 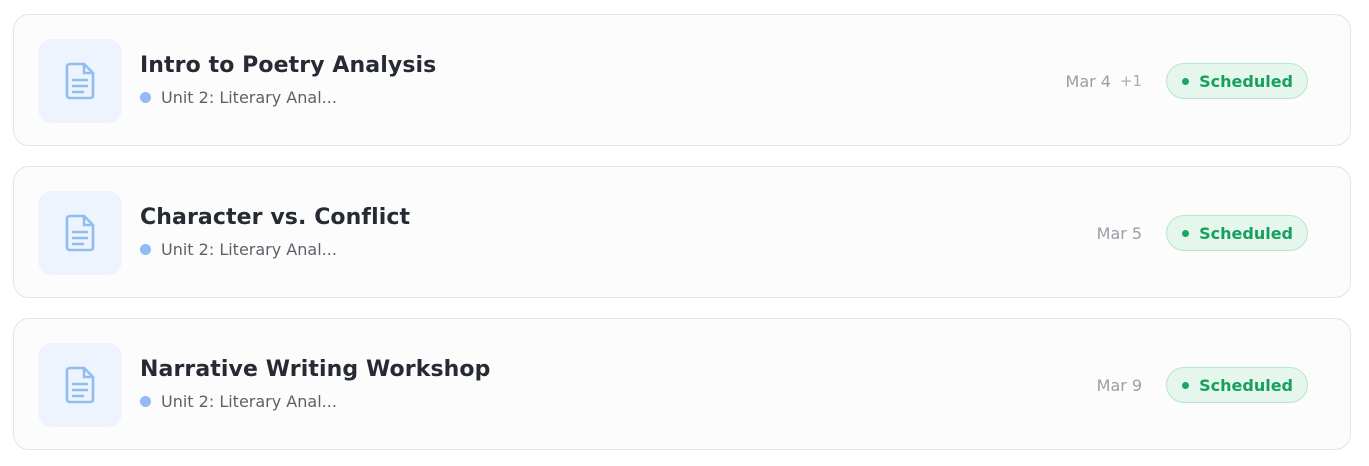 I want to click on lesson-meta: Mar 5 Scheduled, so click(x=1202, y=233).